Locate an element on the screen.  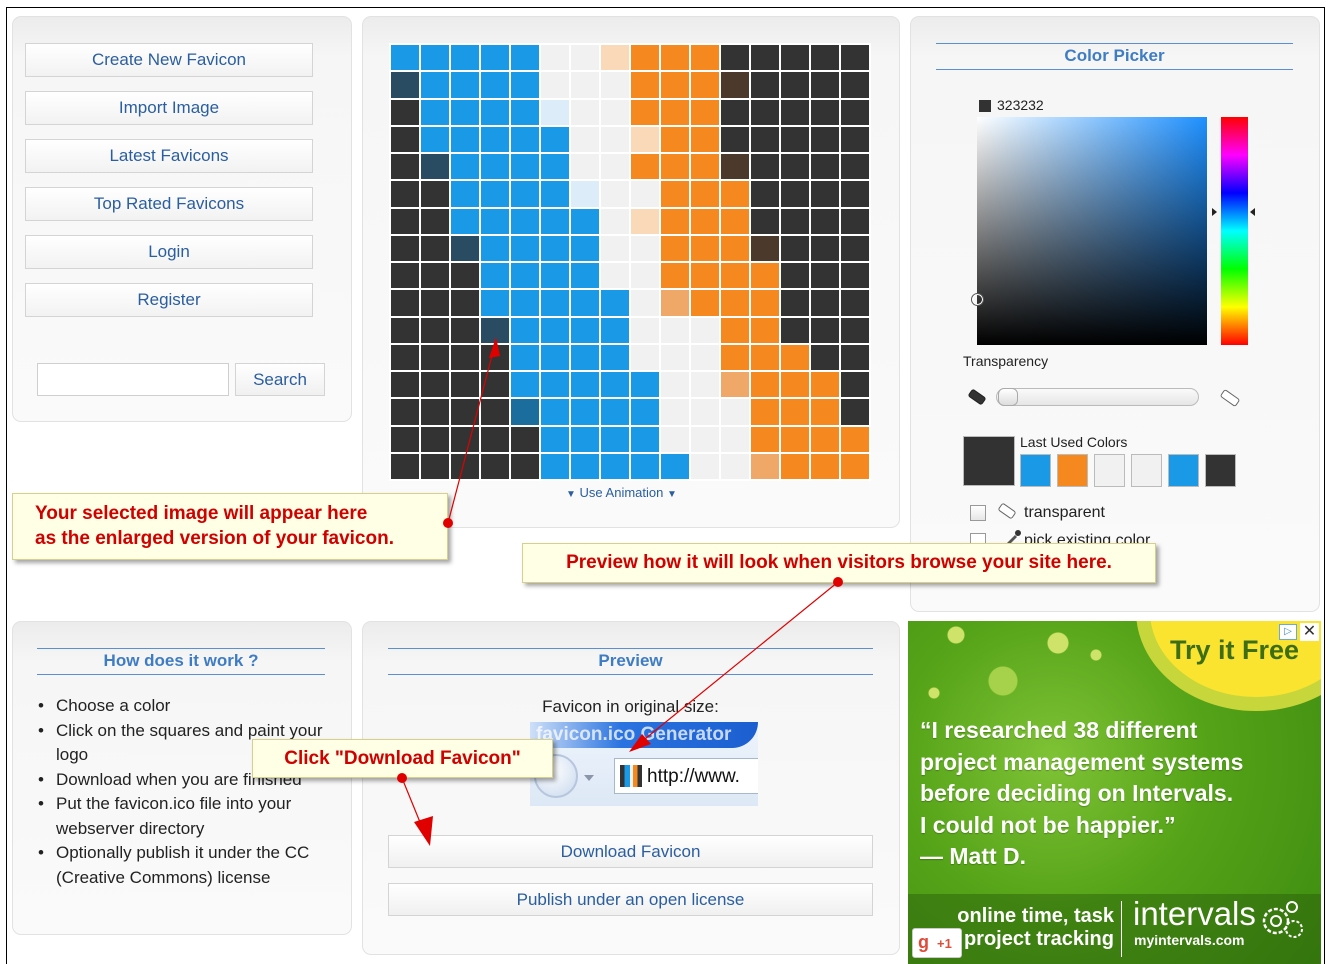
ad-close-icon: ✕ is located at coordinates (1309, 632).